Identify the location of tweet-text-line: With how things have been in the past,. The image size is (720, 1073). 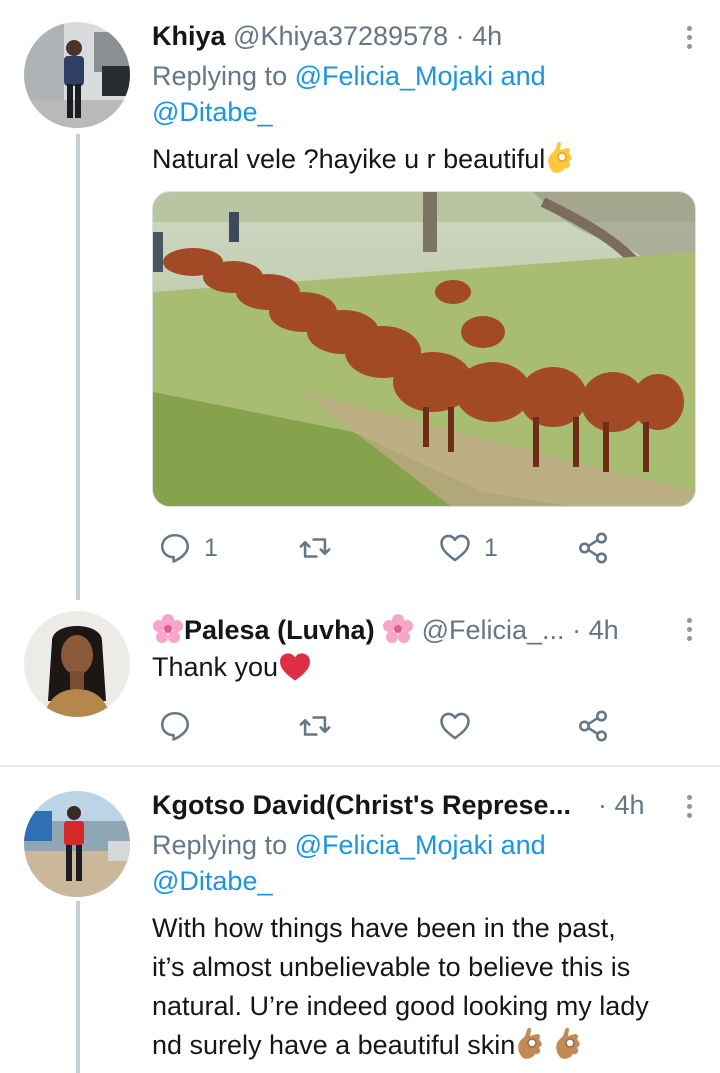
(384, 928).